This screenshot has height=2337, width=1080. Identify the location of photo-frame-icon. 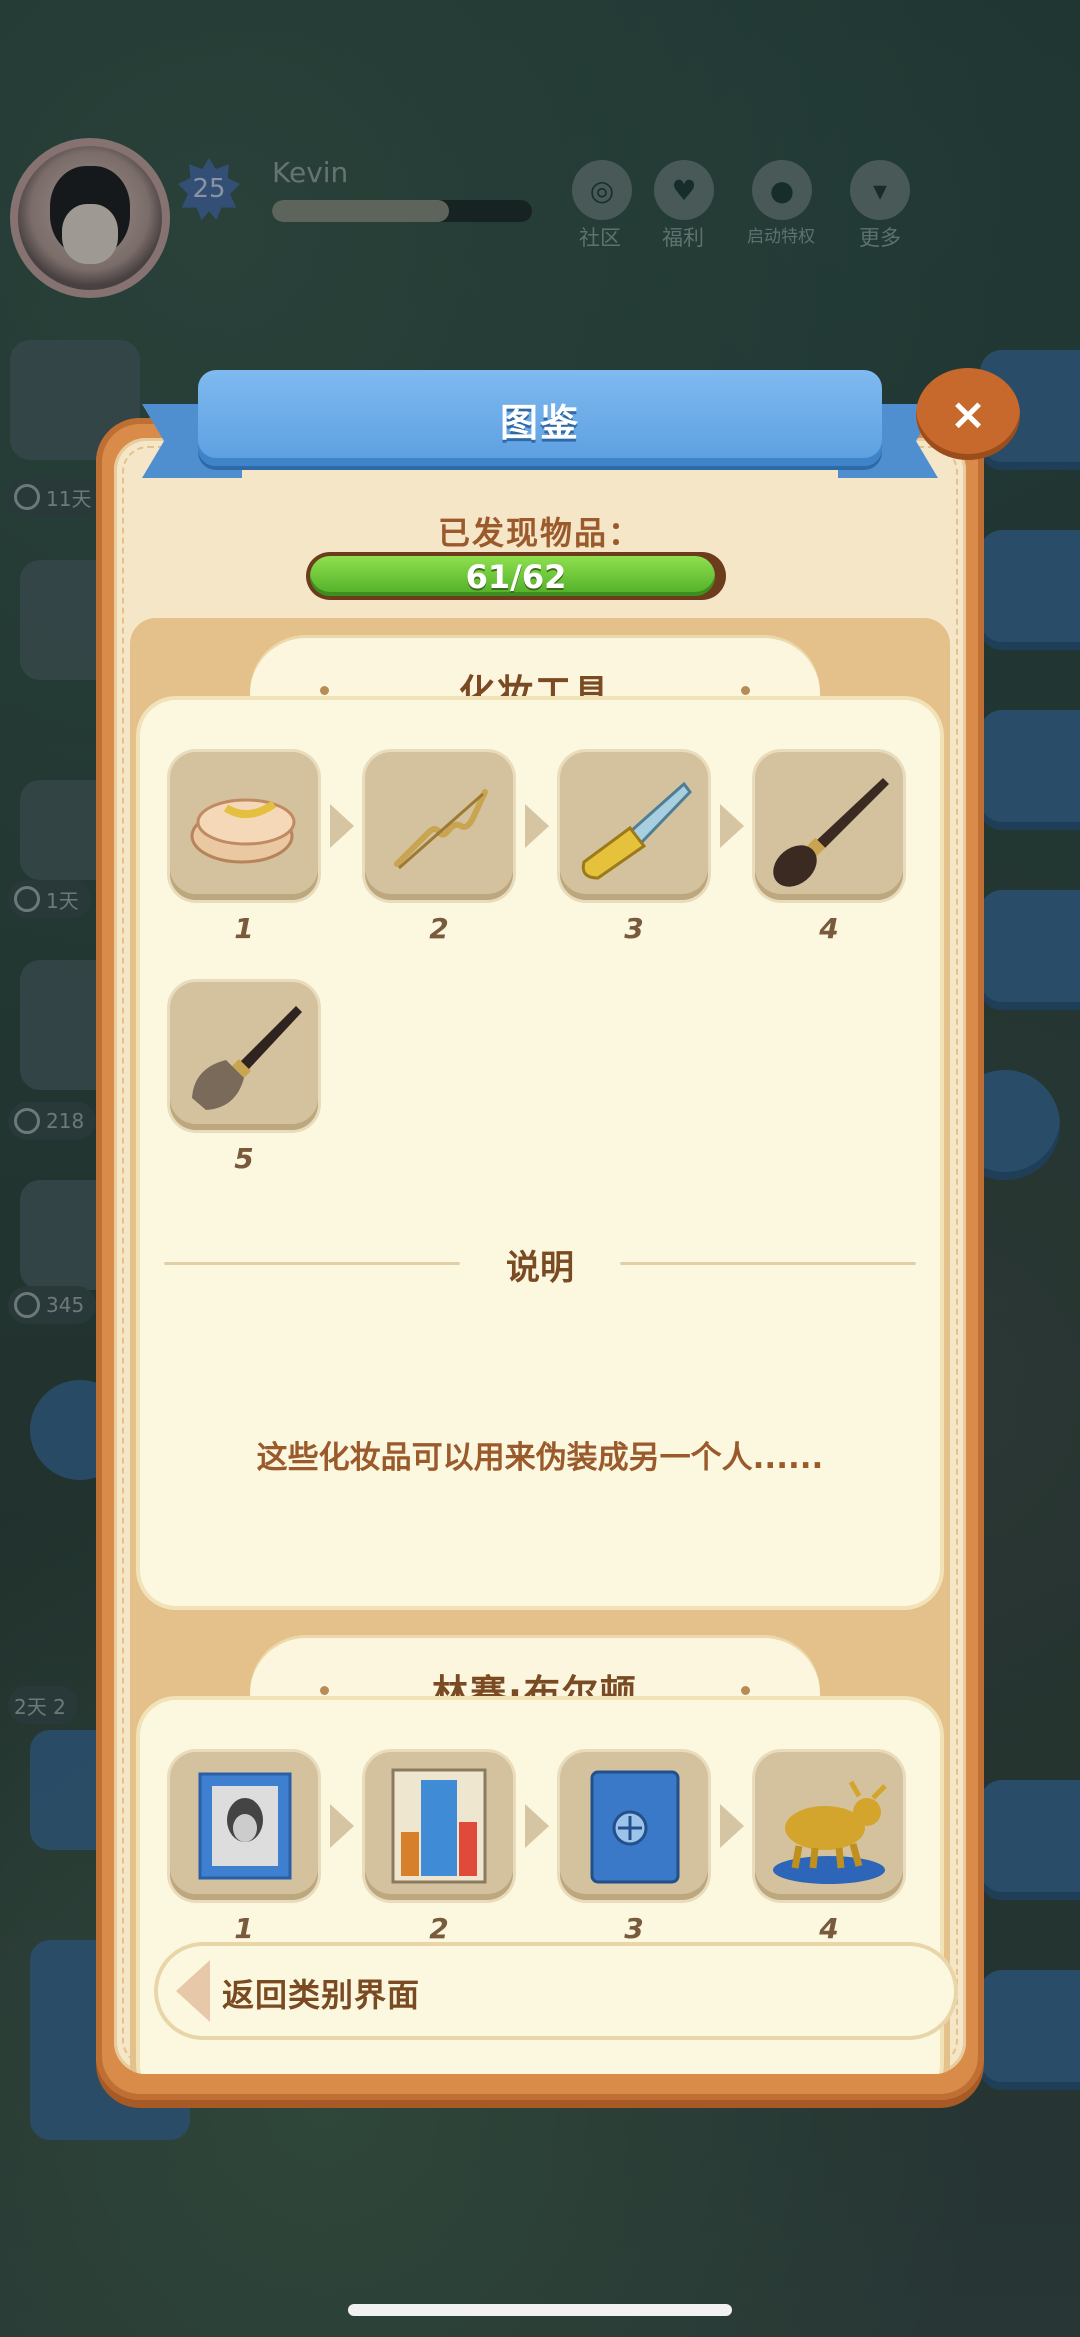
(245, 1826).